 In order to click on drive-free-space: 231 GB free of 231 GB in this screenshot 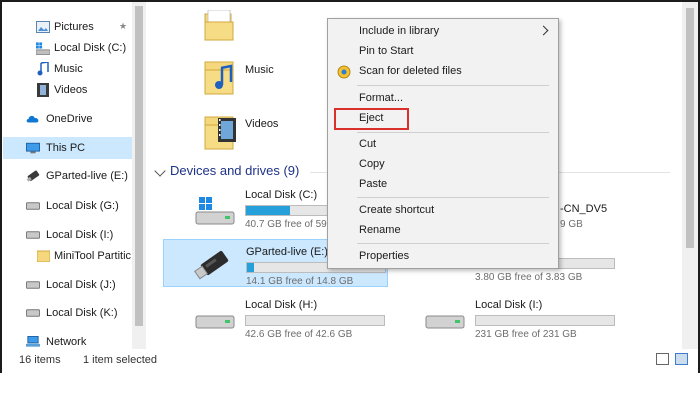, I will do `click(526, 334)`.